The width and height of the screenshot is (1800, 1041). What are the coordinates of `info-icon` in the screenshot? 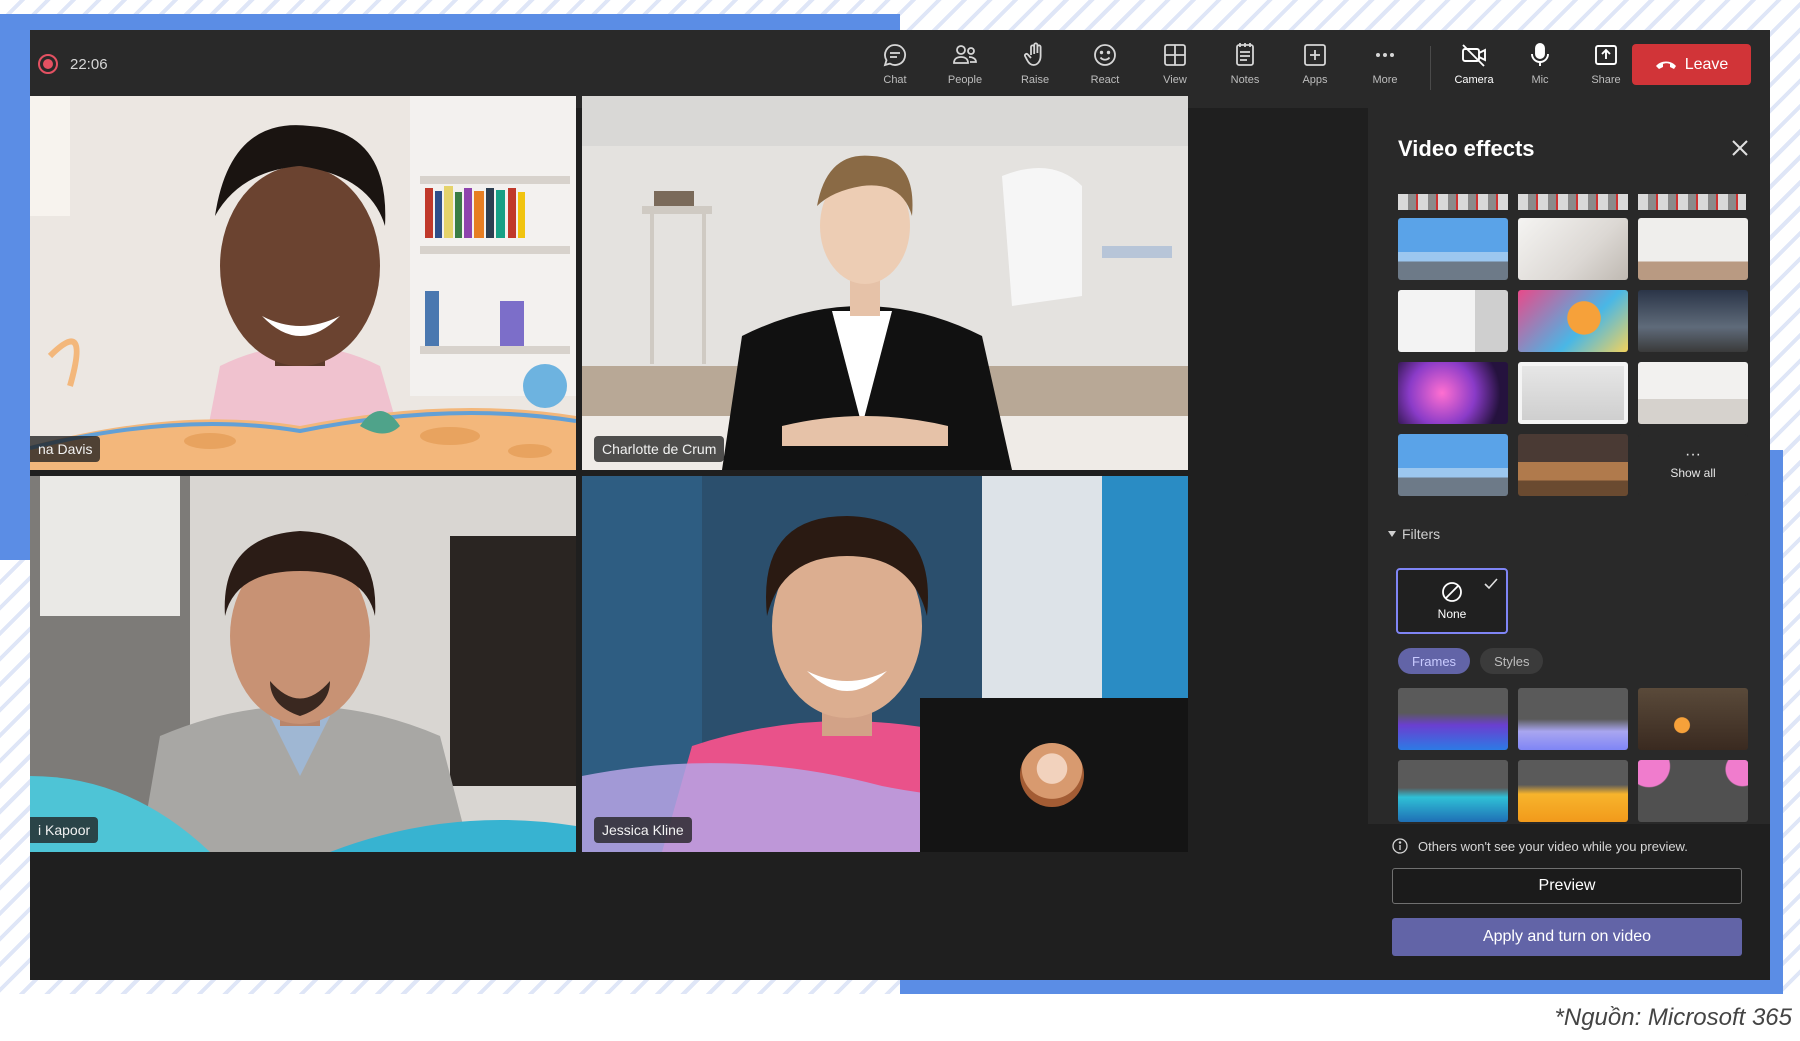 It's located at (1400, 846).